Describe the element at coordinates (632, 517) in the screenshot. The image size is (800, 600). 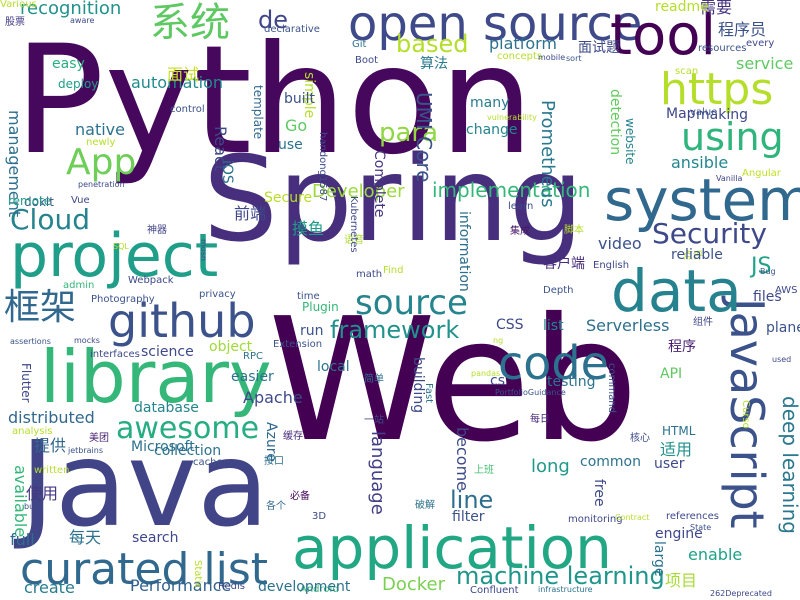
I see `word-164: Contract` at that location.